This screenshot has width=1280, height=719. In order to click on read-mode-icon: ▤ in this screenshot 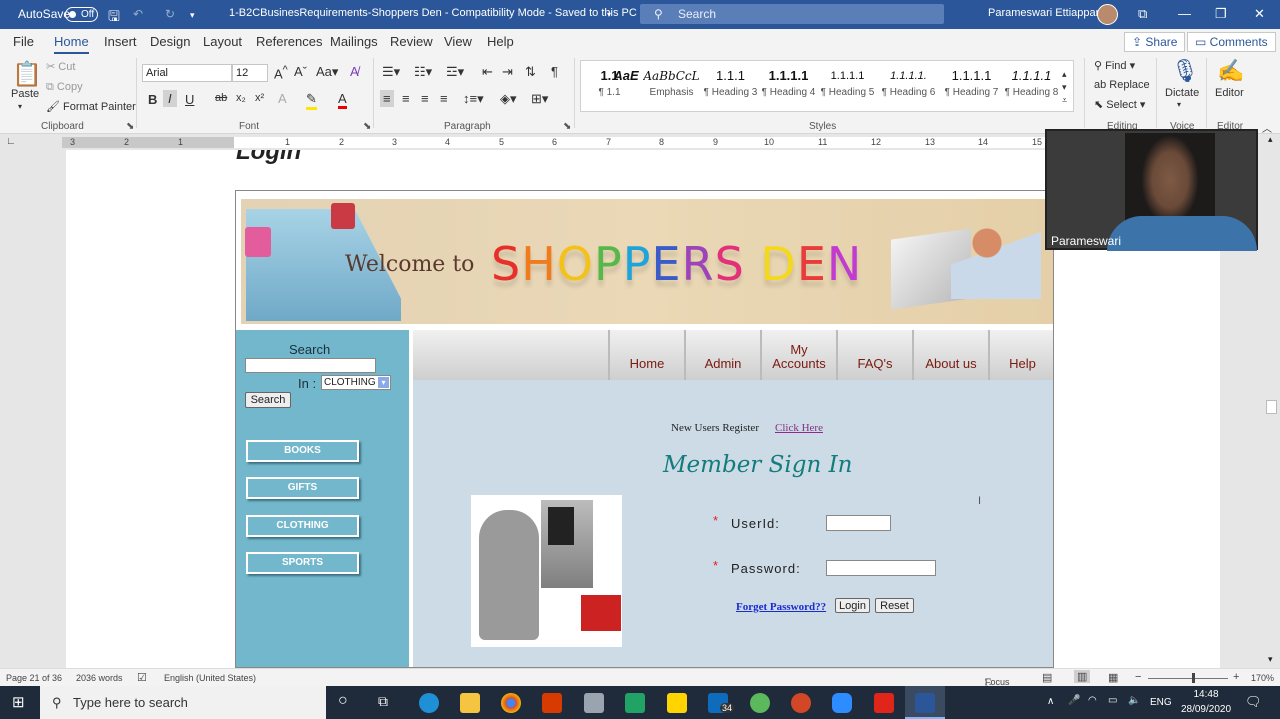, I will do `click(1047, 677)`.